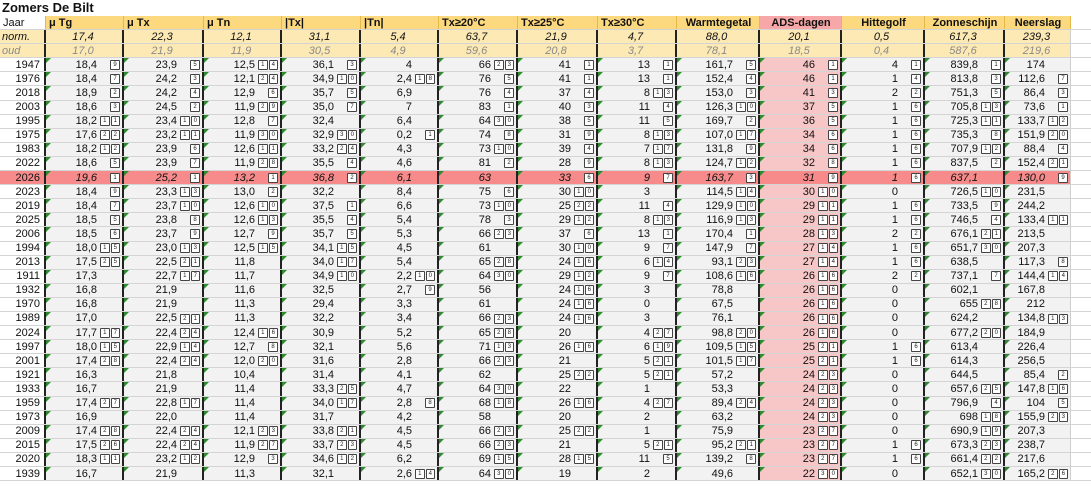 This screenshot has width=1091, height=489. What do you see at coordinates (321, 445) in the screenshot?
I see `value-cell: 33,7 2 3` at bounding box center [321, 445].